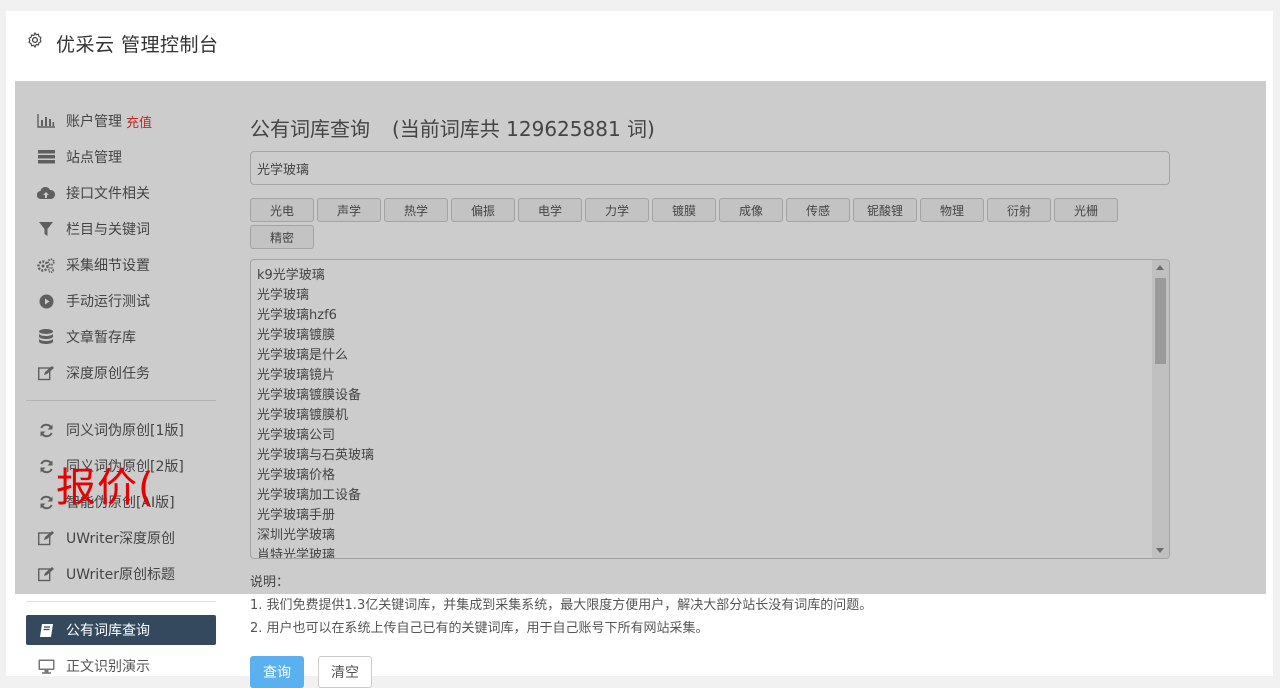 Image resolution: width=1280 pixels, height=688 pixels. I want to click on sidebar-item-label: UWriter深度原创, so click(120, 539).